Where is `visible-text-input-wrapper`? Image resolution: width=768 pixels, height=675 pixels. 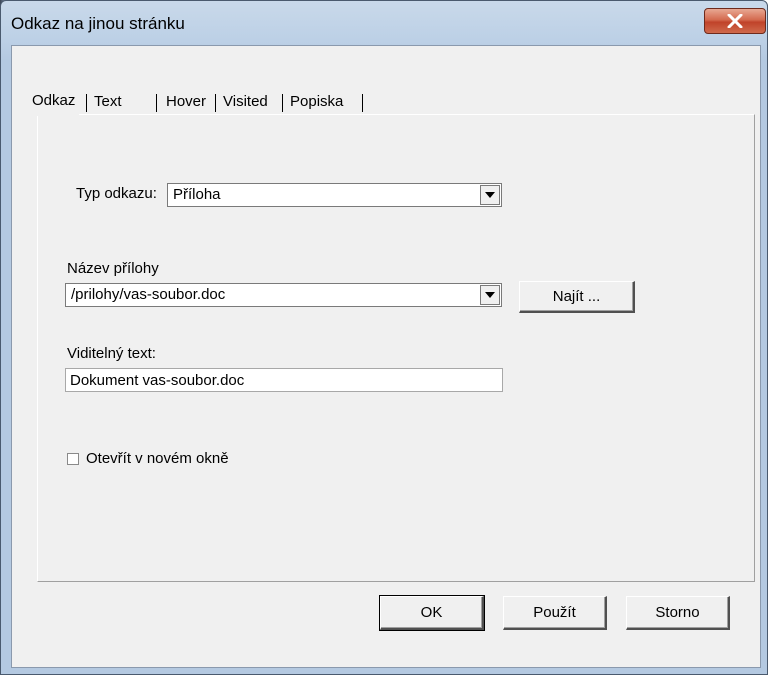 visible-text-input-wrapper is located at coordinates (284, 380).